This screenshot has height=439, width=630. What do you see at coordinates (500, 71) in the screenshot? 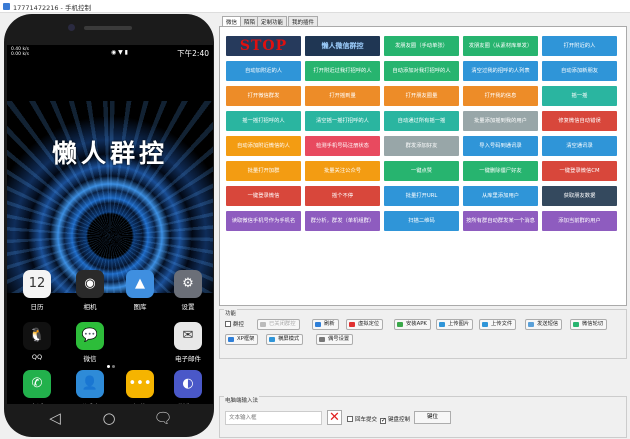
I see `feature-button: 清空过我的招呼的人列表` at bounding box center [500, 71].